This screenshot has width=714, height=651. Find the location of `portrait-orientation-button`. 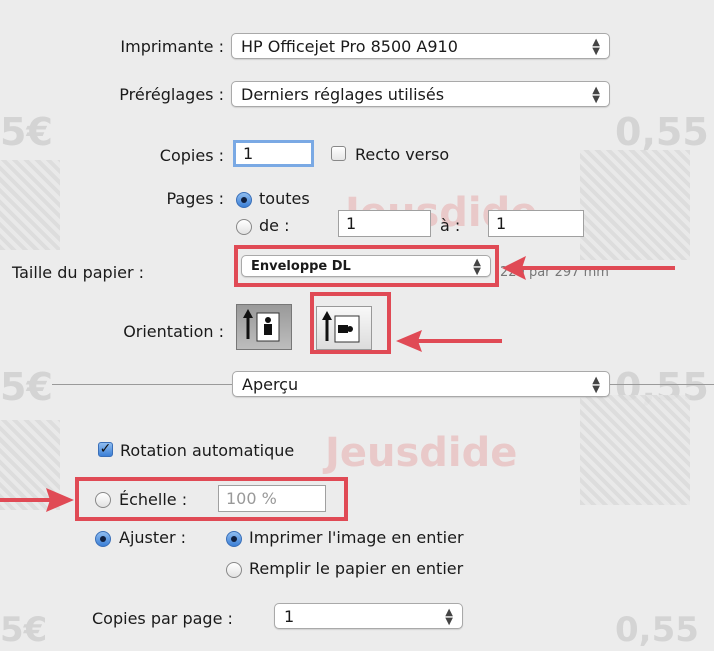

portrait-orientation-button is located at coordinates (264, 327).